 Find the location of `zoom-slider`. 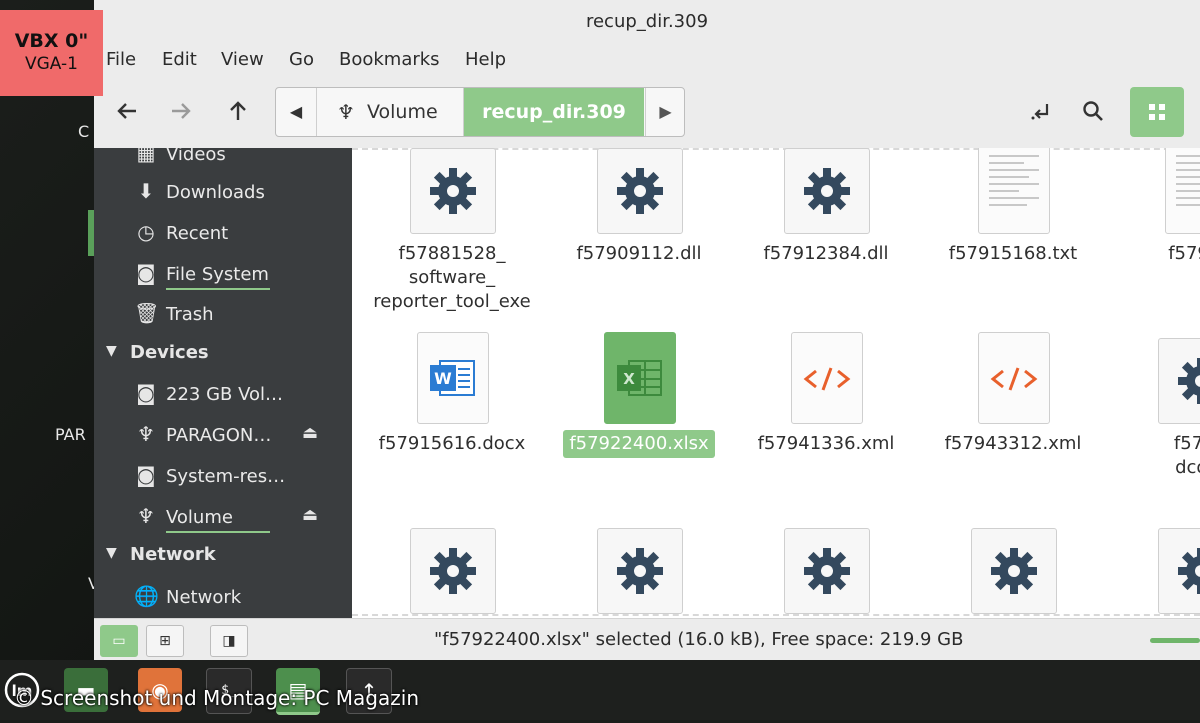

zoom-slider is located at coordinates (1175, 640).